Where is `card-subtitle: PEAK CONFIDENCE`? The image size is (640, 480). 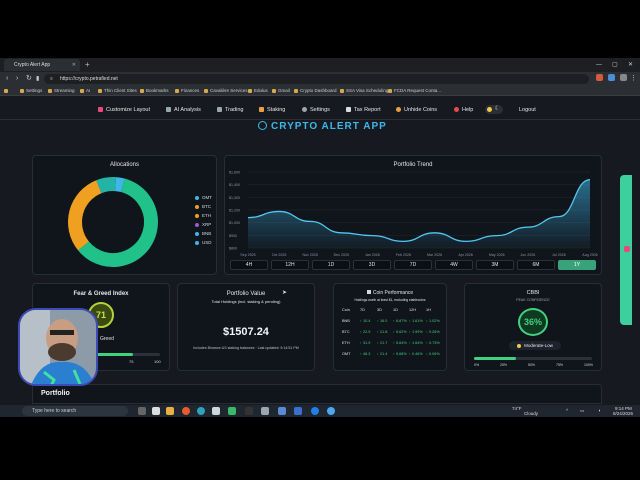
card-subtitle: PEAK CONFIDENCE is located at coordinates (533, 300).